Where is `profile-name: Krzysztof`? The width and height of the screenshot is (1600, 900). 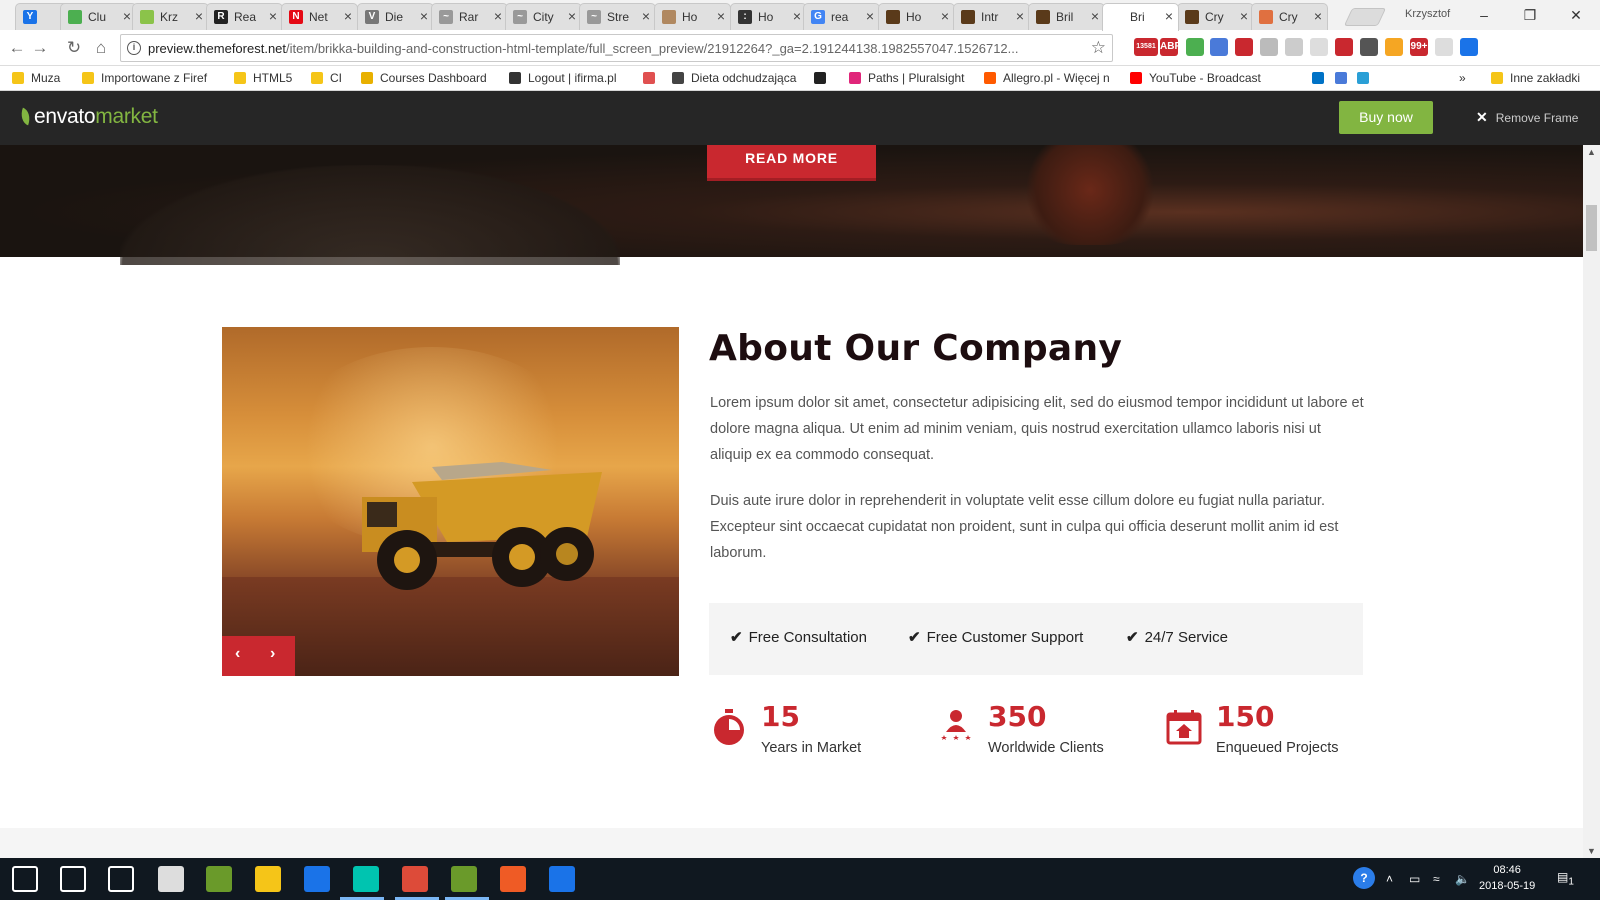
profile-name: Krzysztof is located at coordinates (1427, 14).